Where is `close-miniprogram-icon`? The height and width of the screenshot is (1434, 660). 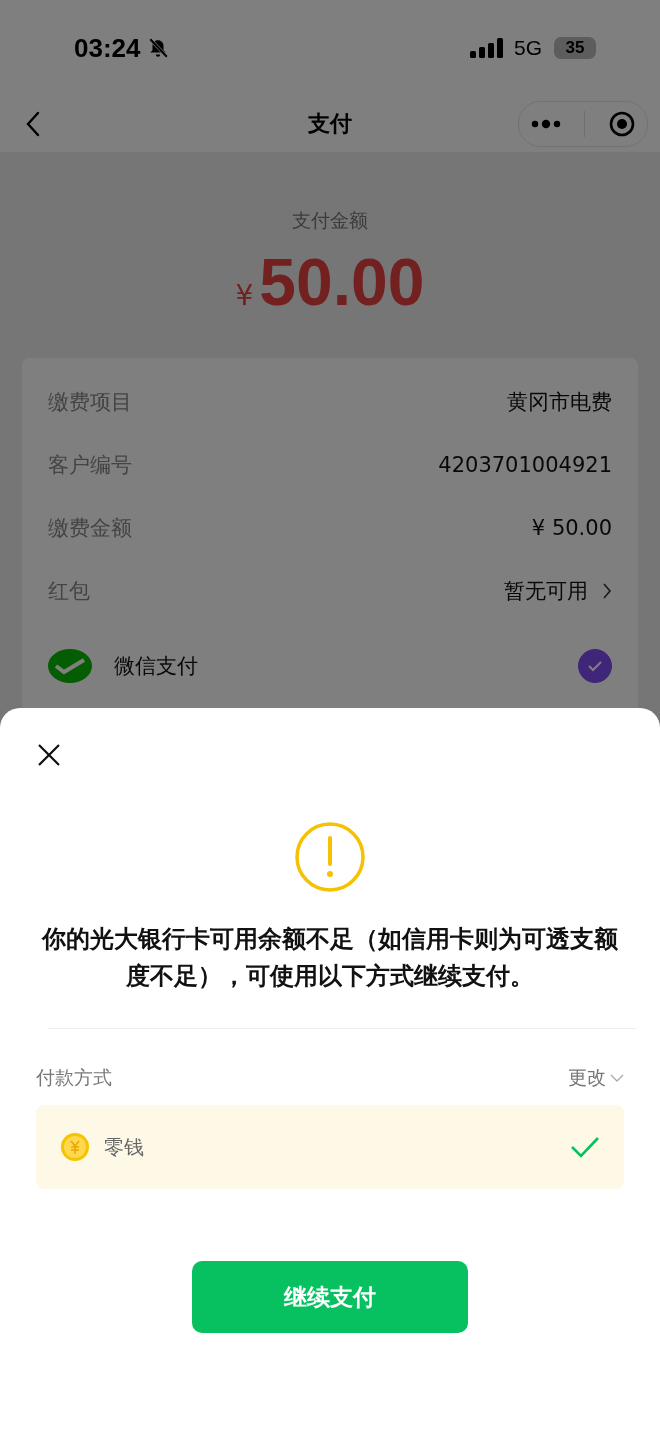
close-miniprogram-icon is located at coordinates (622, 124).